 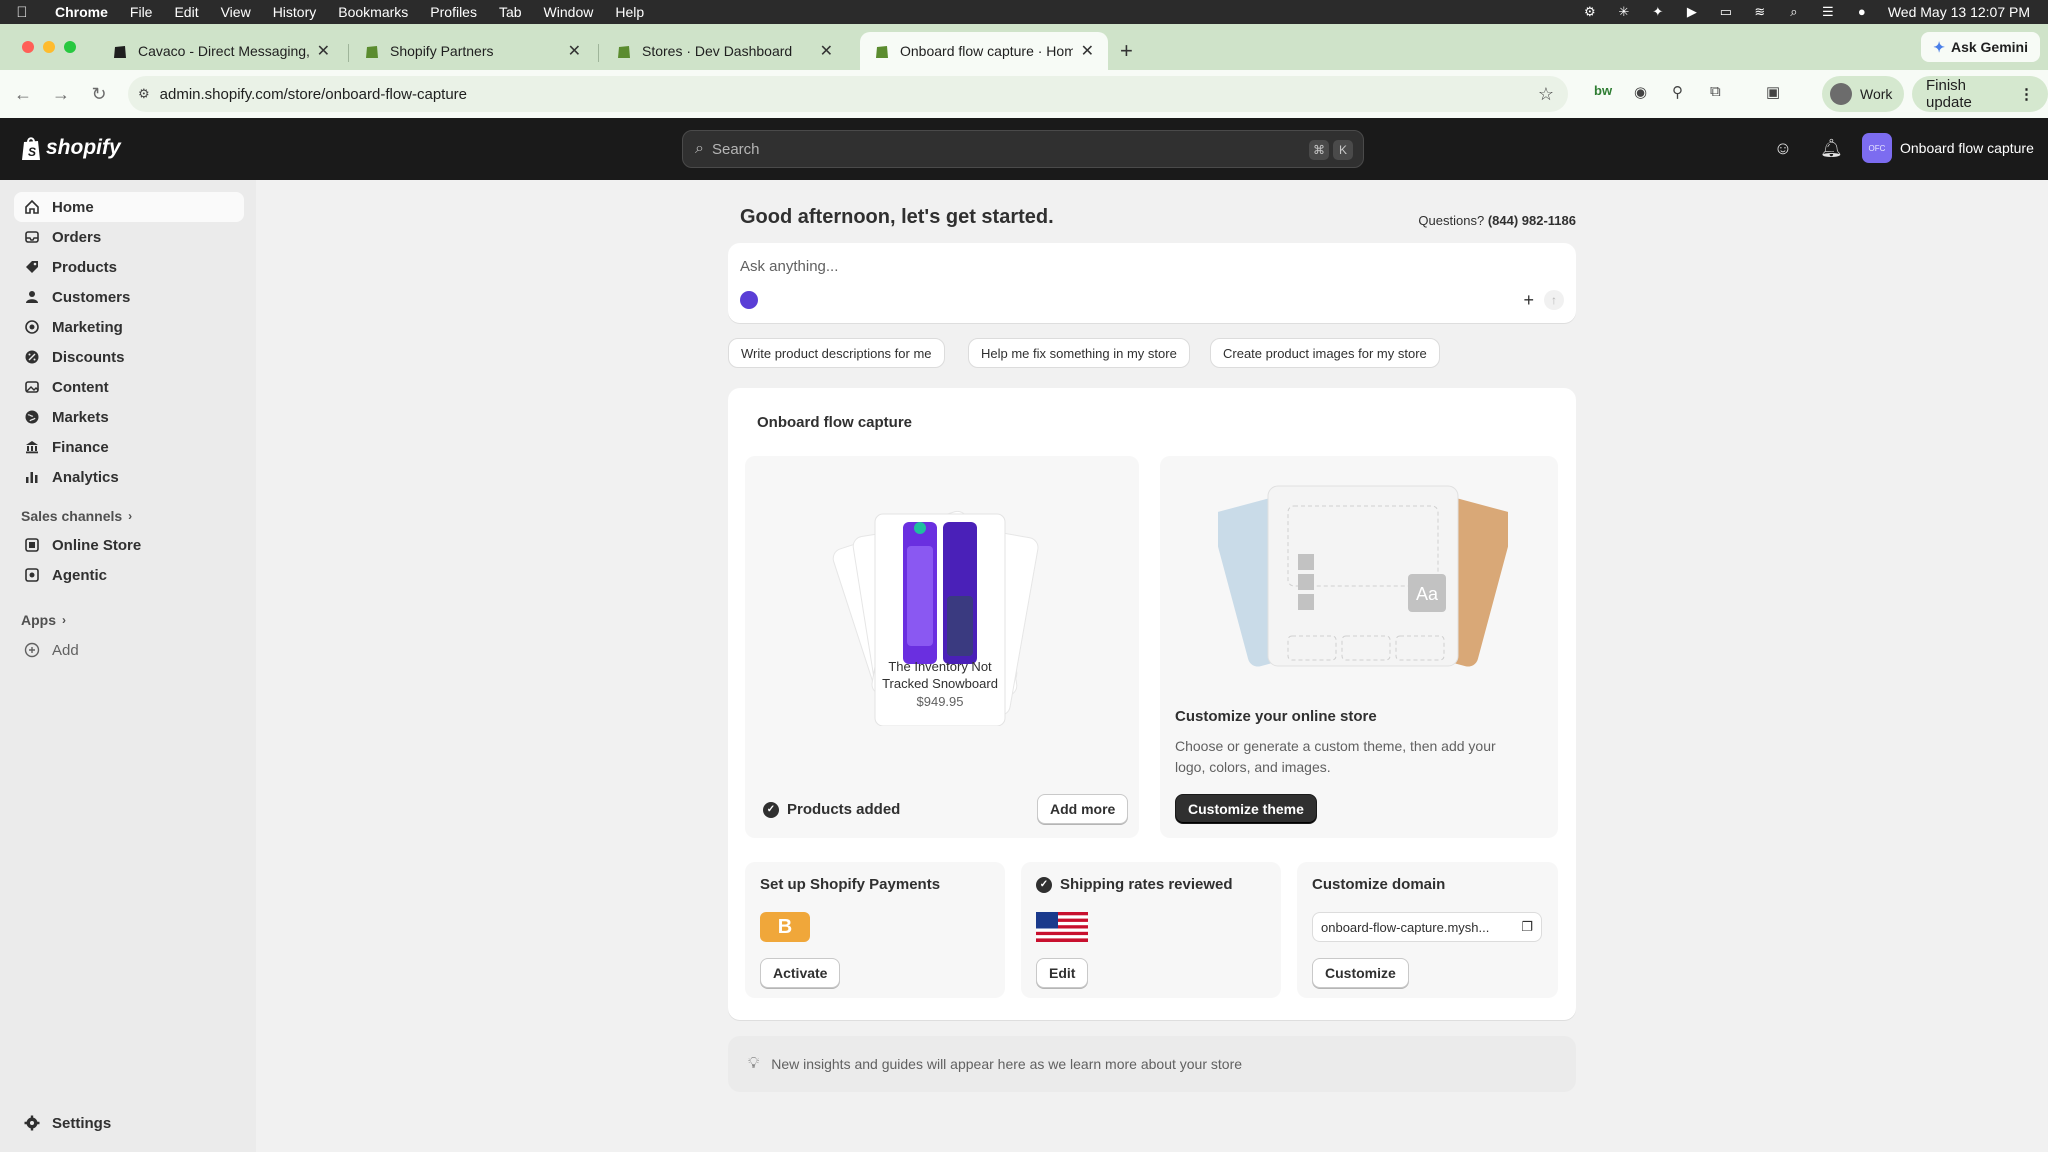 I want to click on suggestion-chip-descriptions: Write product descriptions for me, so click(x=836, y=353).